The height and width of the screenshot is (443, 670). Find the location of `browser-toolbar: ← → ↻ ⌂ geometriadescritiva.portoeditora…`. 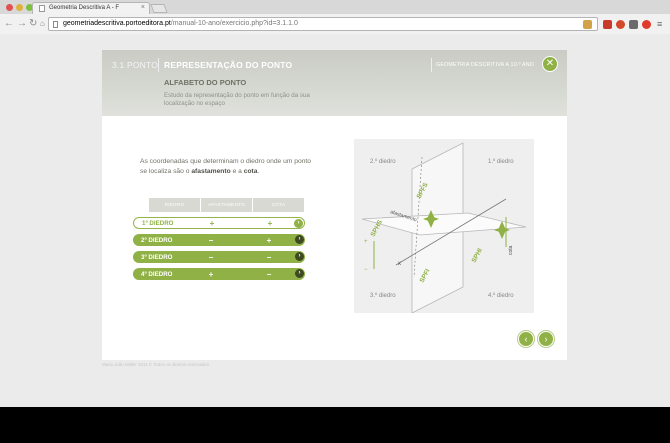

browser-toolbar: ← → ↻ ⌂ geometriadescritiva.portoeditora… is located at coordinates (335, 24).